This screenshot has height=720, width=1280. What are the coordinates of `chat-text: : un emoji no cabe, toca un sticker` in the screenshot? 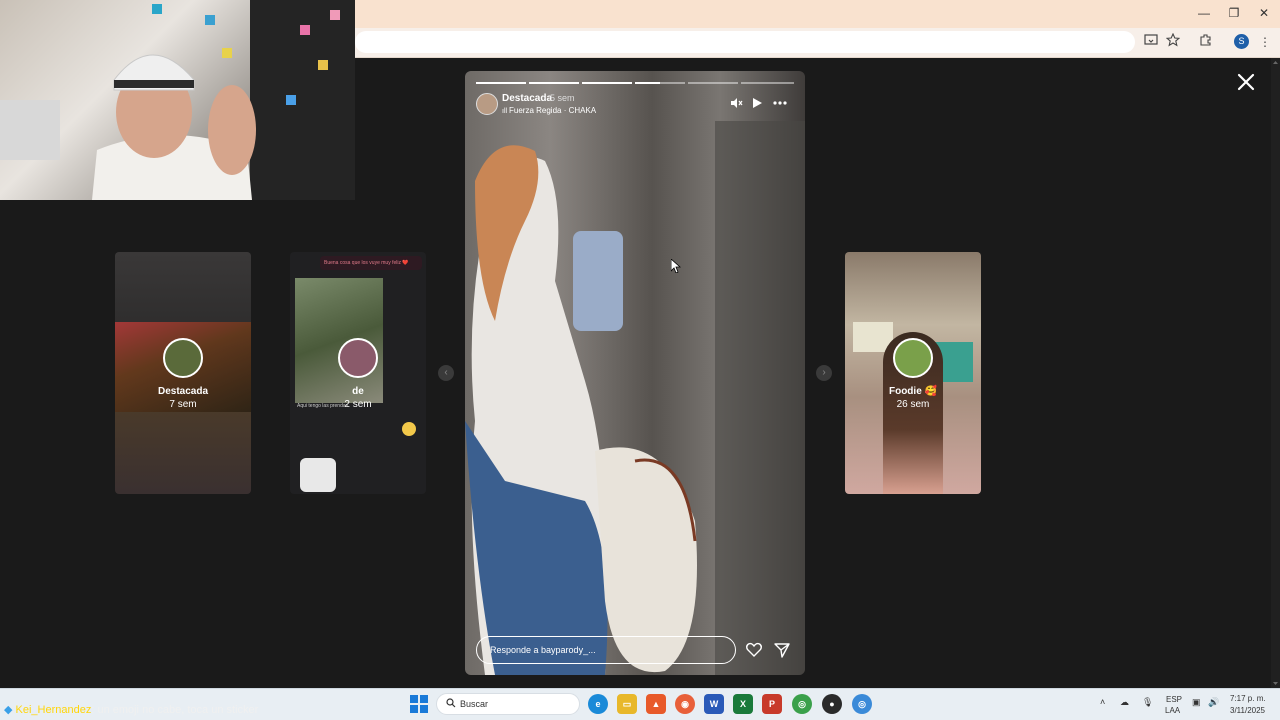 It's located at (175, 710).